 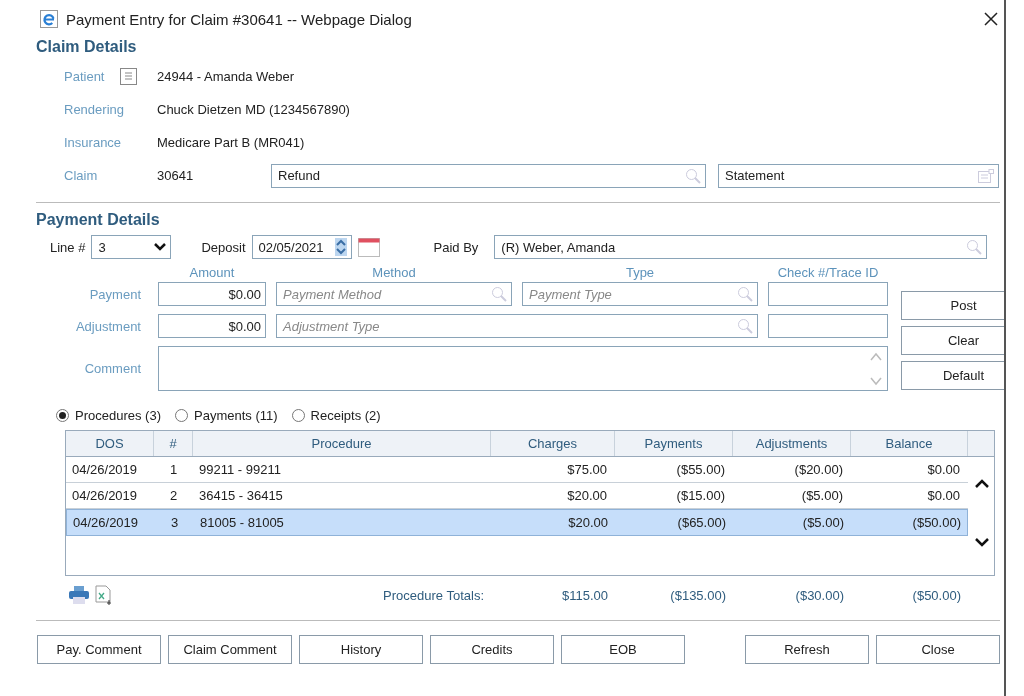 I want to click on field-value: 30641, so click(x=176, y=175).